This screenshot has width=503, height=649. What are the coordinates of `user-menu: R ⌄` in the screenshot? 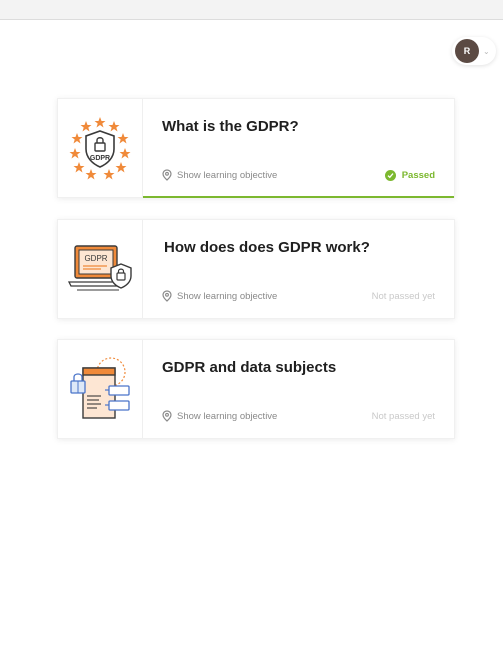 It's located at (474, 51).